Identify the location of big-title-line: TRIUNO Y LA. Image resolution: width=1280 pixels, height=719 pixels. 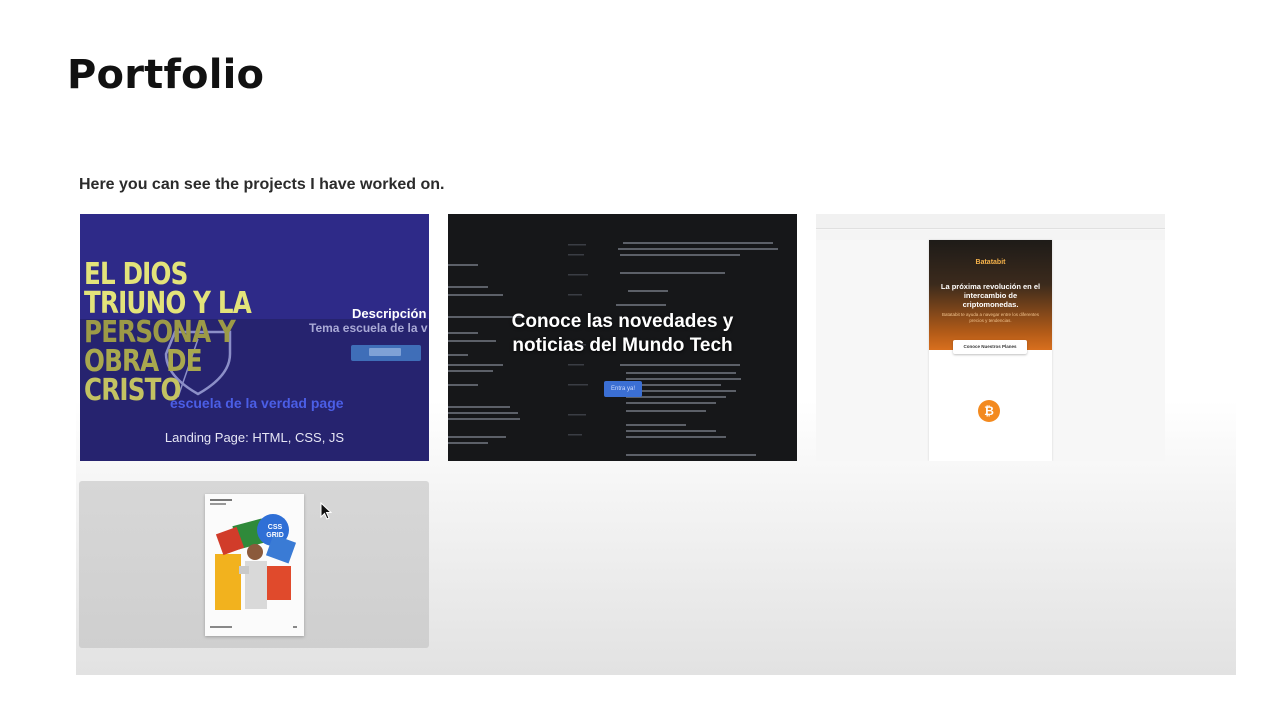
(168, 303).